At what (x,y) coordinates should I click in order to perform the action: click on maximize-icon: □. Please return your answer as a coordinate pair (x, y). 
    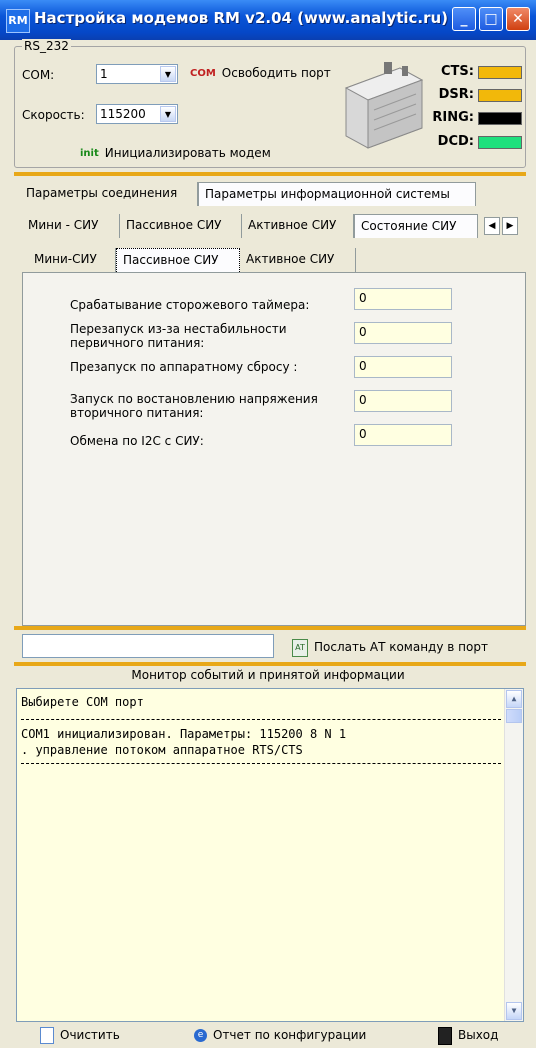
    Looking at the image, I should click on (491, 19).